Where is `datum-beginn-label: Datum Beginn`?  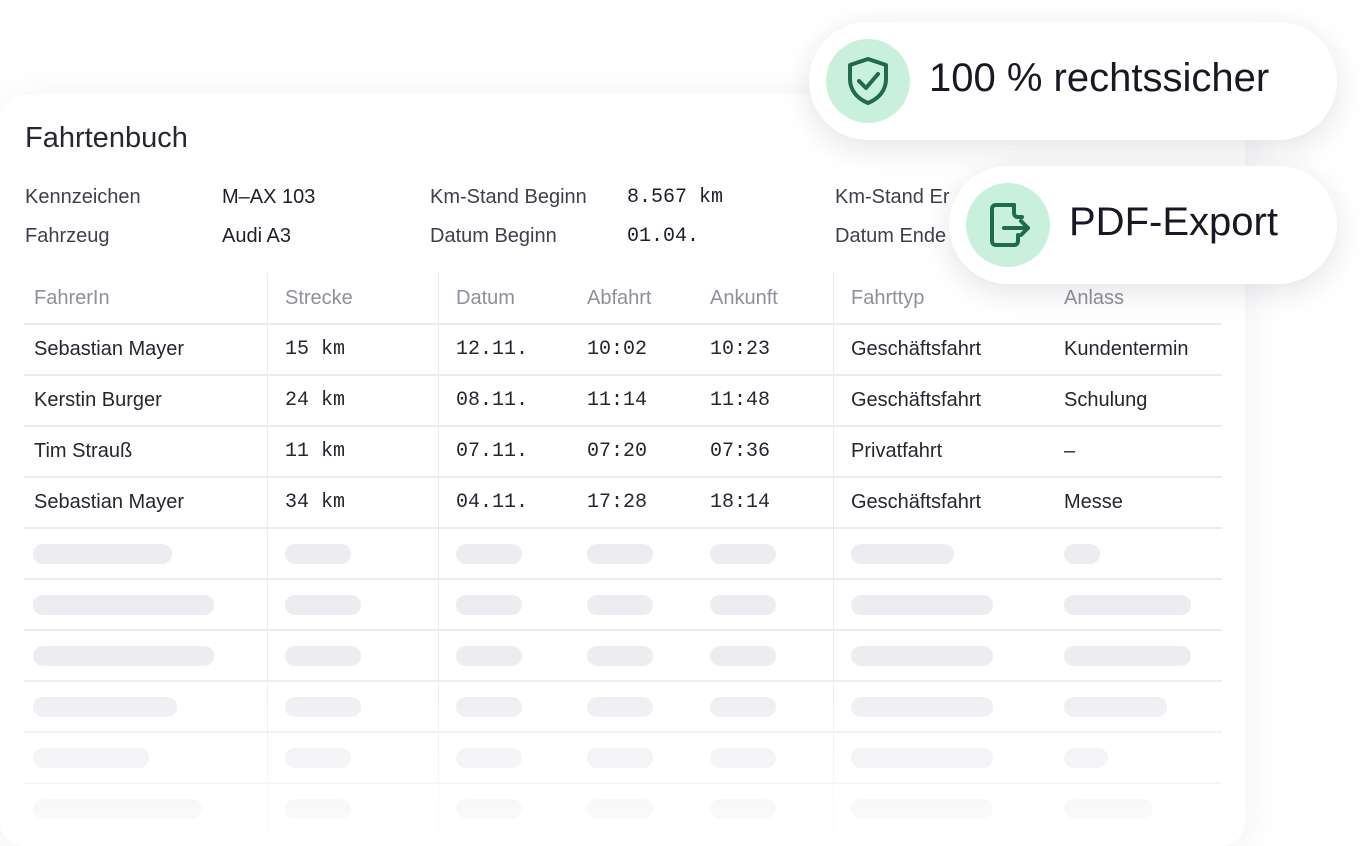 datum-beginn-label: Datum Beginn is located at coordinates (493, 236).